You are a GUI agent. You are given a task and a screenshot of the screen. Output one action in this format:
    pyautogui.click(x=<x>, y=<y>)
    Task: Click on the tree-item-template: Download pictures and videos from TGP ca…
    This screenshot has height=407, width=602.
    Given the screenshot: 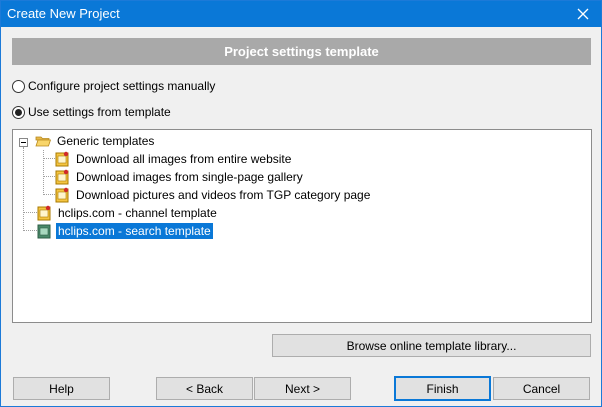 What is the action you would take?
    pyautogui.click(x=213, y=195)
    